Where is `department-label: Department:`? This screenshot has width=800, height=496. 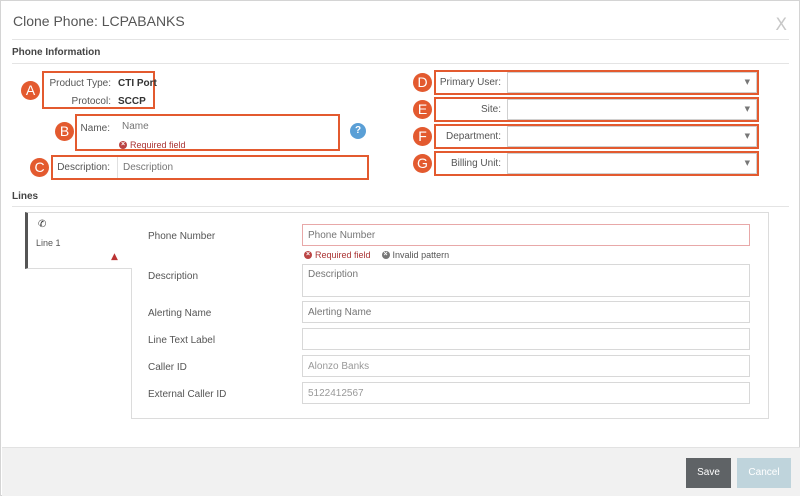 department-label: Department: is located at coordinates (473, 136).